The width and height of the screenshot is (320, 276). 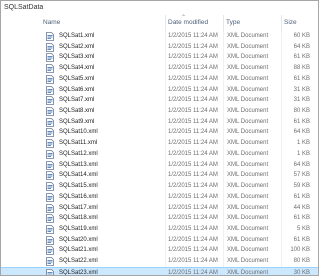 What do you see at coordinates (78, 132) in the screenshot?
I see `file-name: SQLSat10.xml` at bounding box center [78, 132].